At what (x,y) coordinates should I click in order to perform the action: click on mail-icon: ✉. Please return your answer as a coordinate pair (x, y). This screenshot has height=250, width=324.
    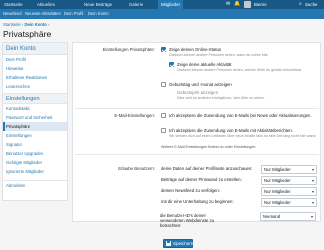
    Looking at the image, I should click on (229, 4).